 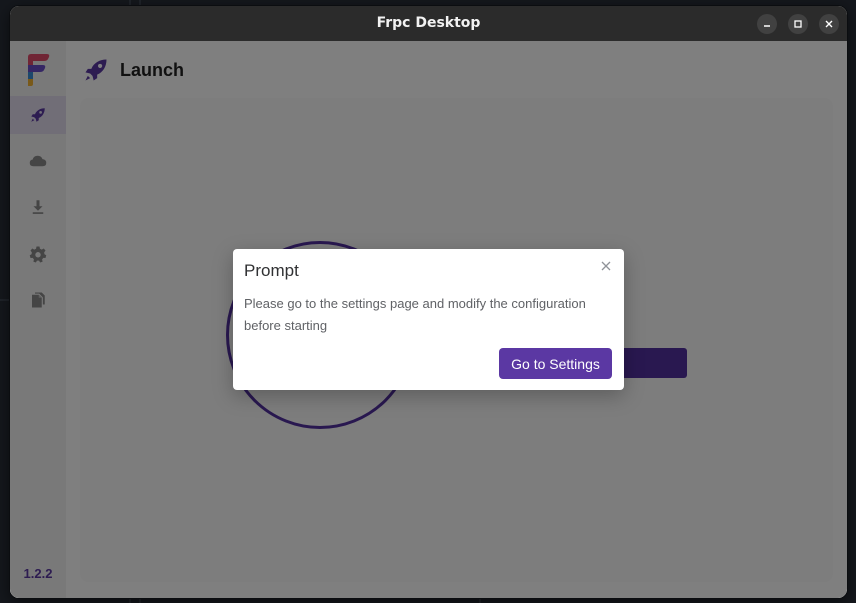 What do you see at coordinates (555, 363) in the screenshot?
I see `go-to-settings-button: Go to Settings` at bounding box center [555, 363].